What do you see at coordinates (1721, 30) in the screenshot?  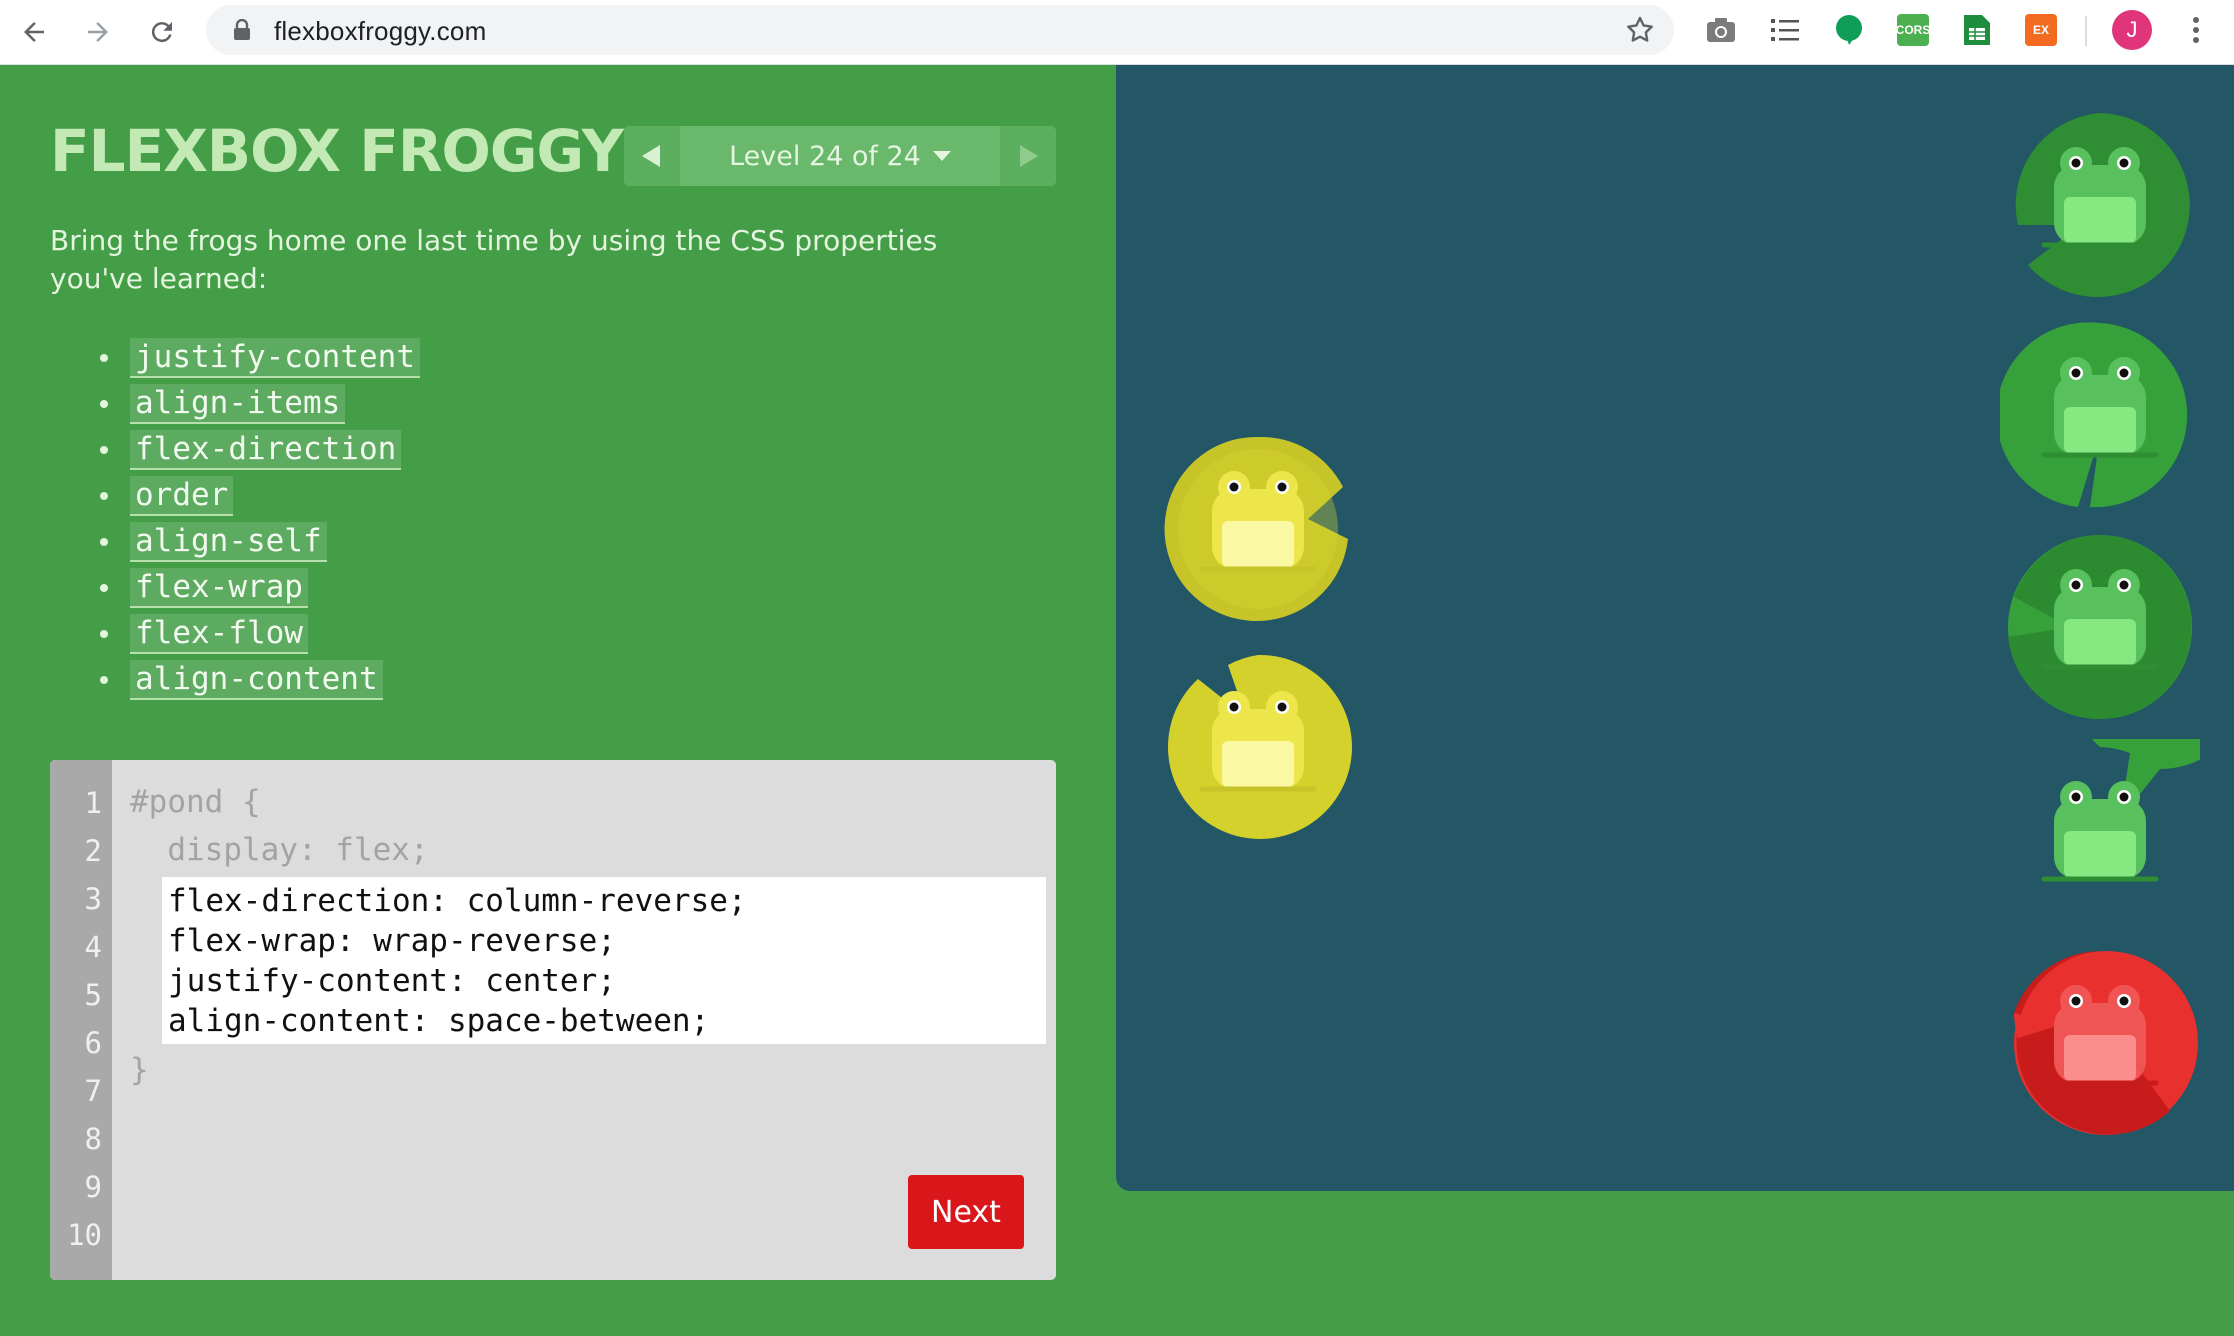 I see `camera-icon` at bounding box center [1721, 30].